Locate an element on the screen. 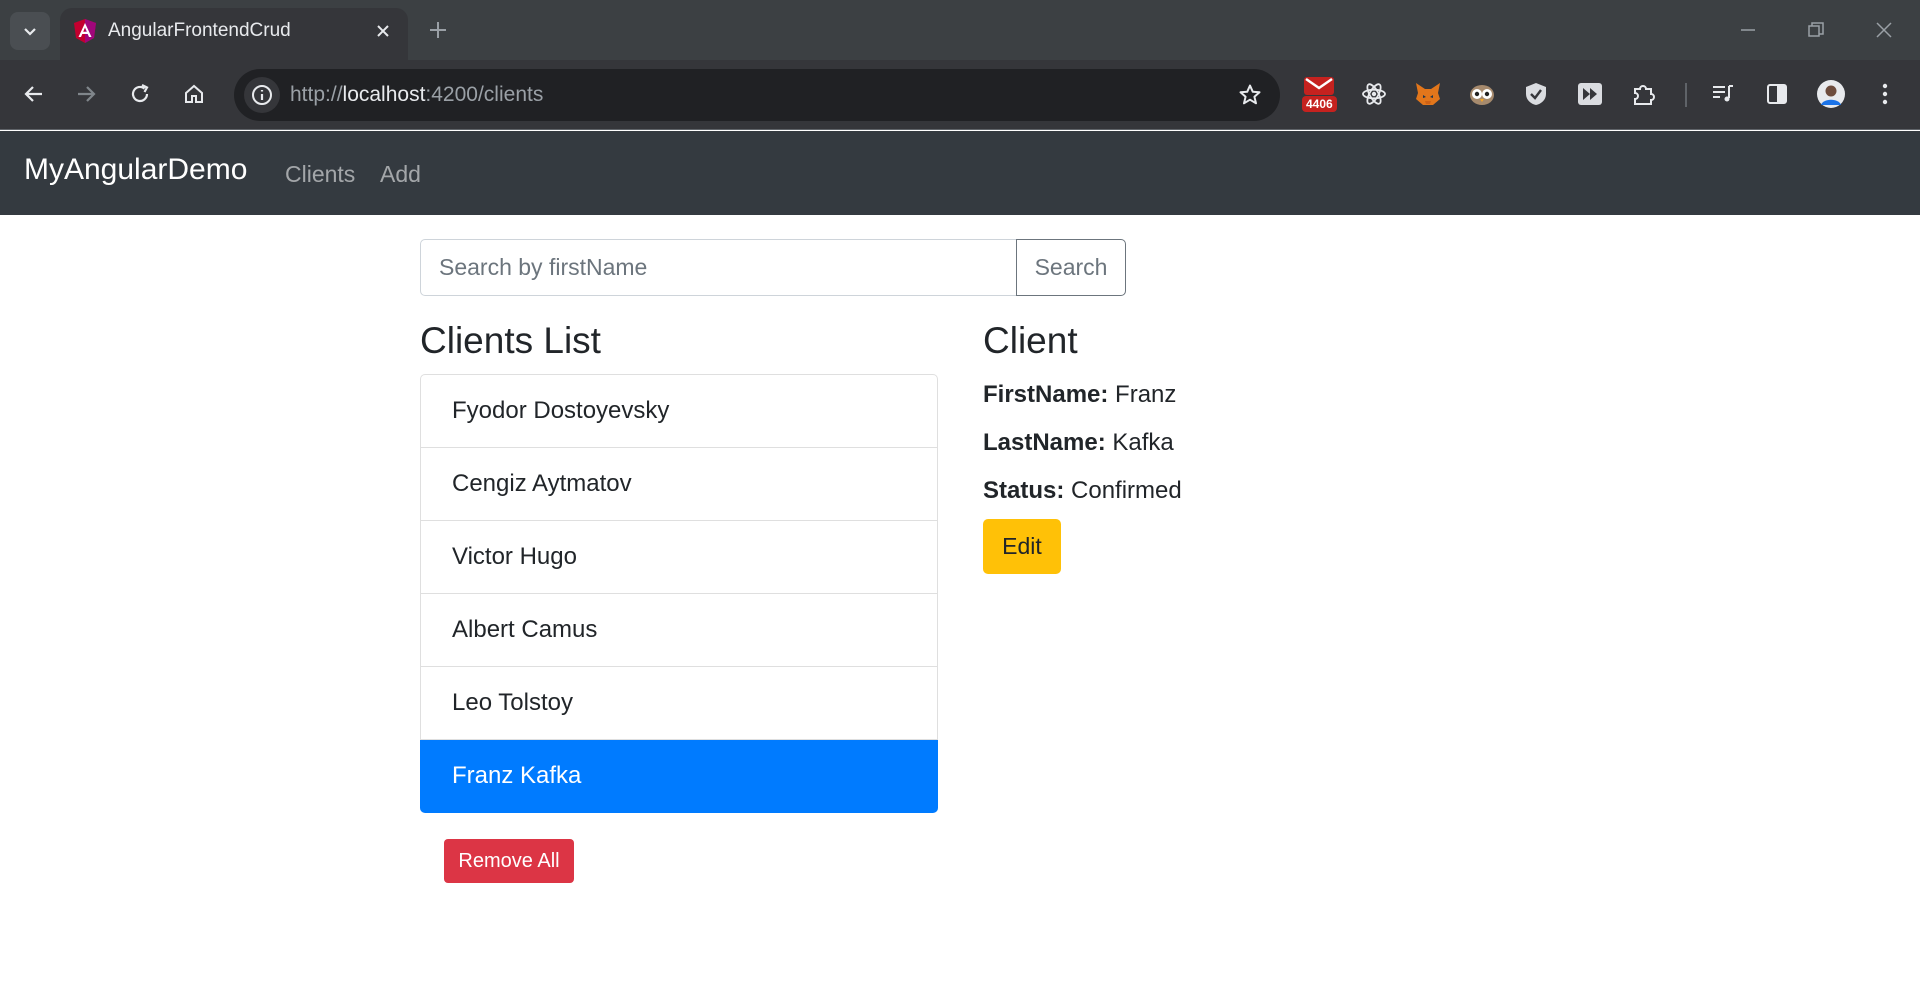  forward-icon is located at coordinates (86, 94).